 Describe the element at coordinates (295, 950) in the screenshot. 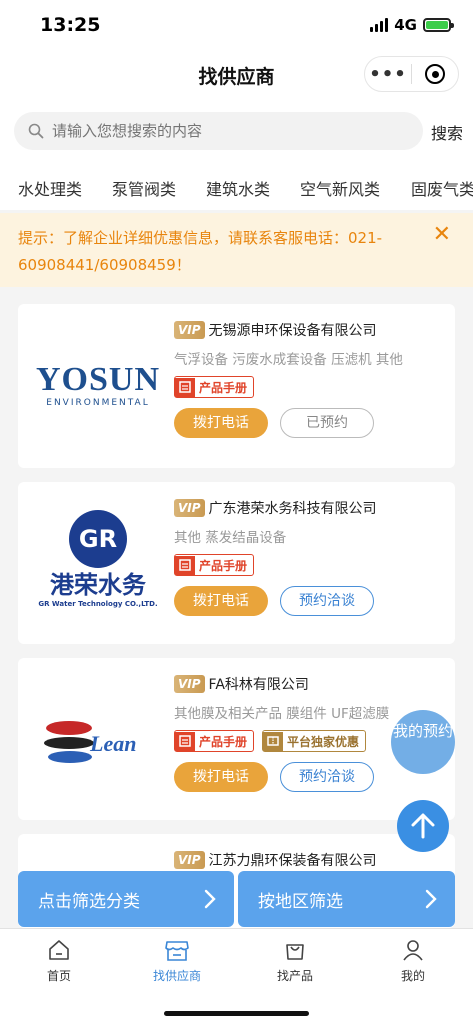

I see `bag-icon` at that location.